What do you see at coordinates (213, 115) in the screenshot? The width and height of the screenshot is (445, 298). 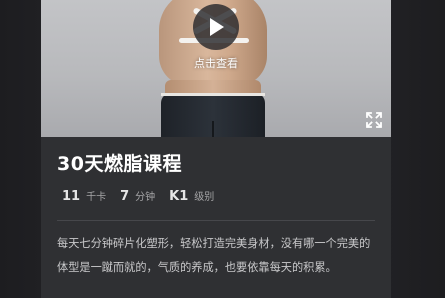 I see `thumbnail-pants` at bounding box center [213, 115].